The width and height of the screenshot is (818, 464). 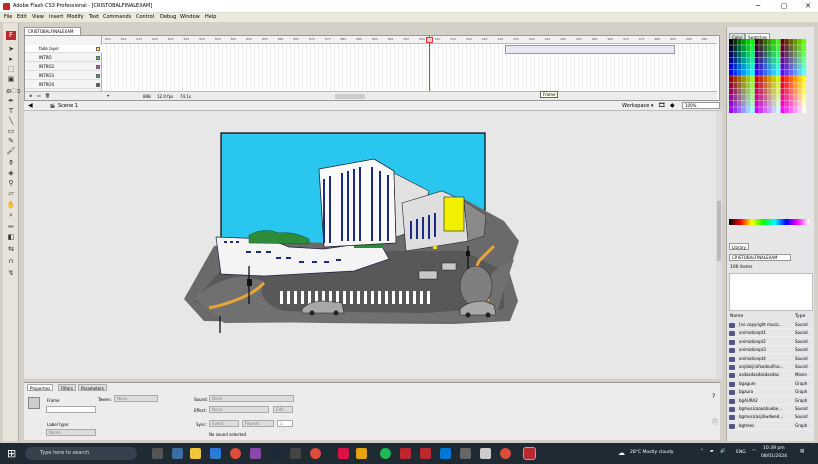 What do you see at coordinates (445, 453) in the screenshot?
I see `vscode-icon` at bounding box center [445, 453].